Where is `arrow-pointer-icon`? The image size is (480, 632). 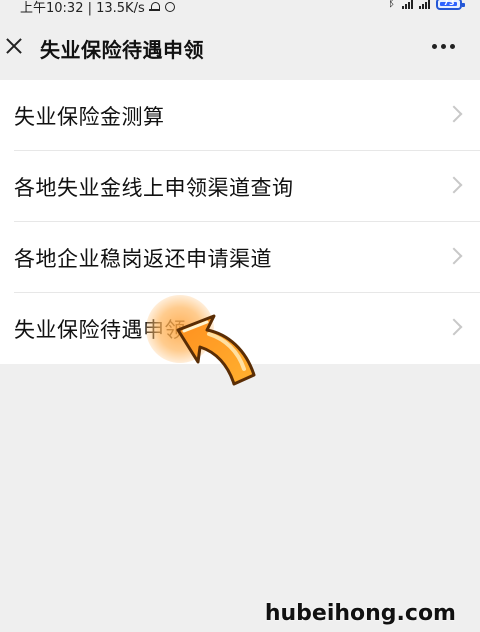
arrow-pointer-icon is located at coordinates (216, 350).